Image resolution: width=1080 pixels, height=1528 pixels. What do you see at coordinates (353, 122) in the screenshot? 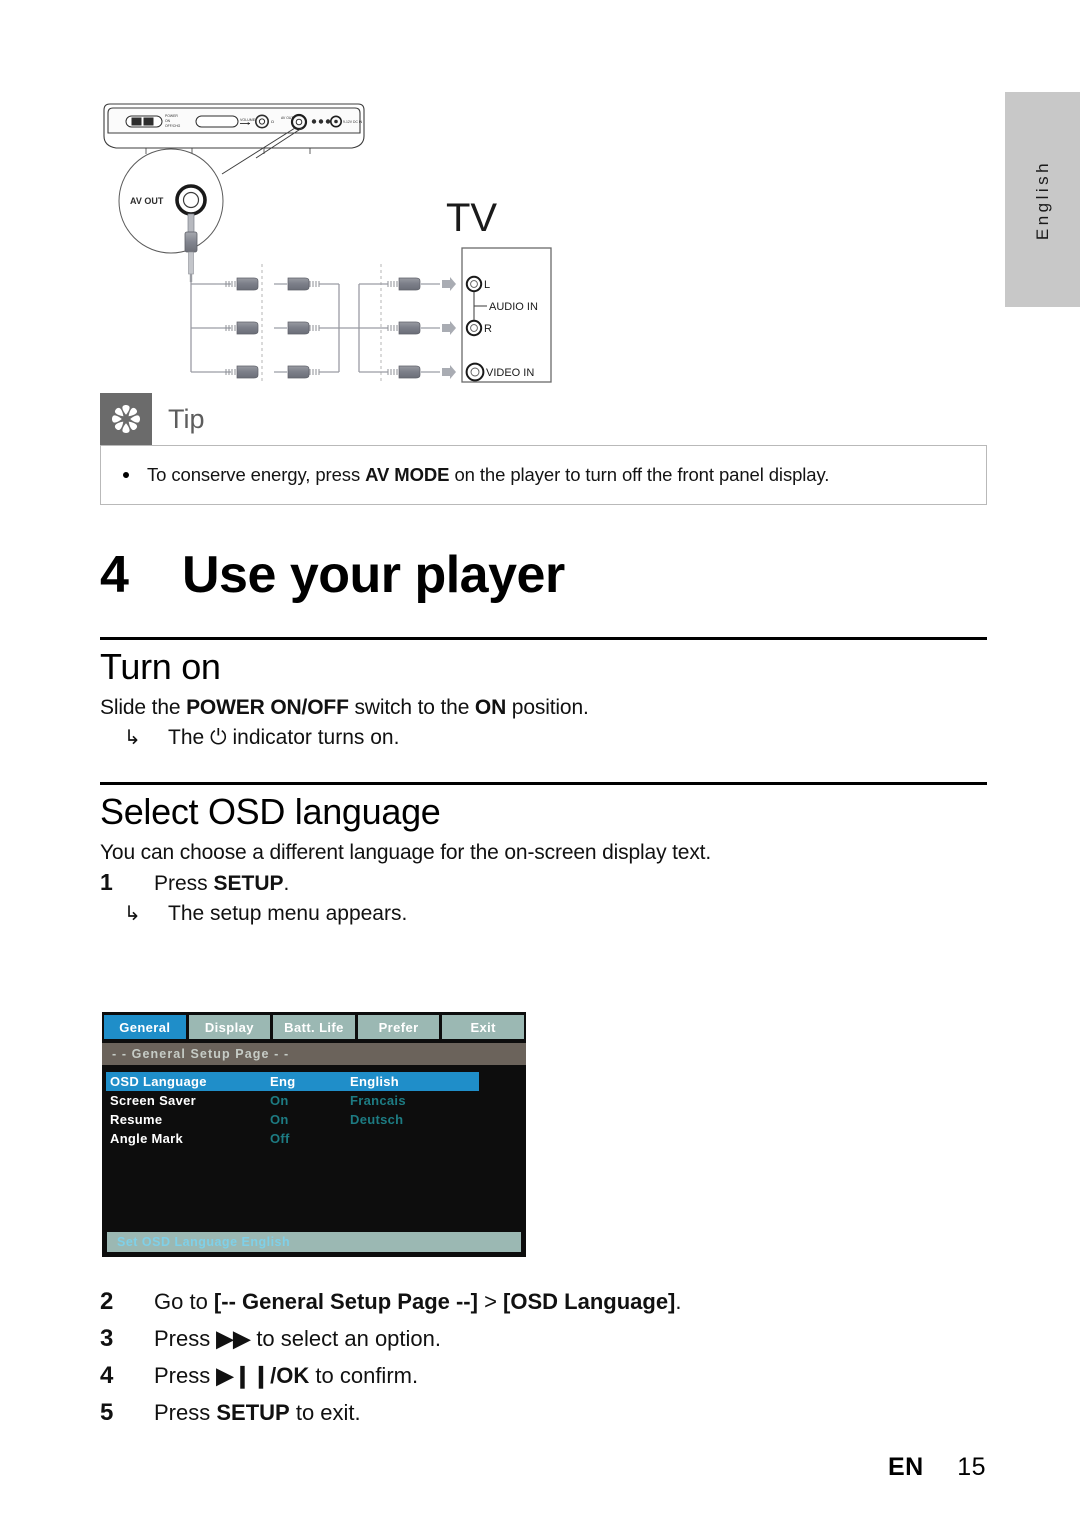
I see `svg-text: 9-12V DC IN` at bounding box center [353, 122].